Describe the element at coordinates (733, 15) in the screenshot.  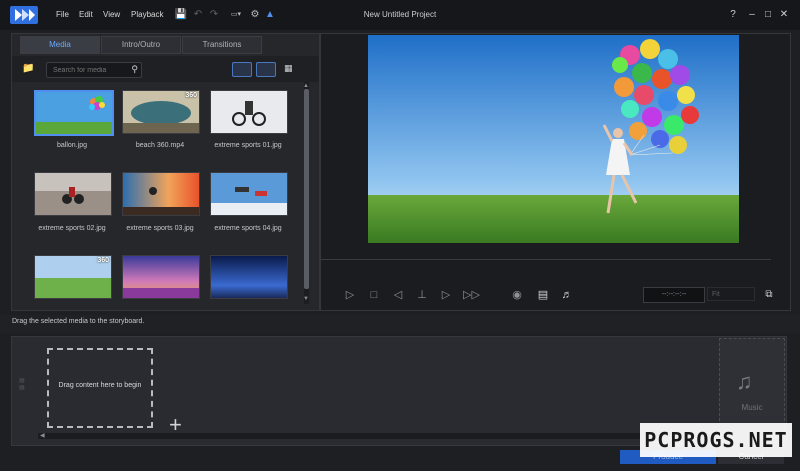
I see `help-button: ?` at that location.